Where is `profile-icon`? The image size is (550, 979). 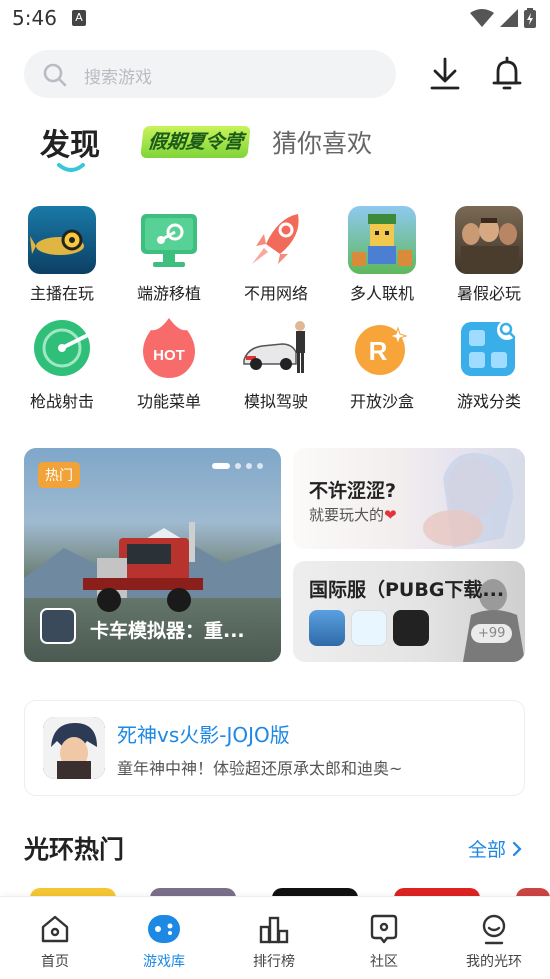
profile-icon is located at coordinates (494, 929).